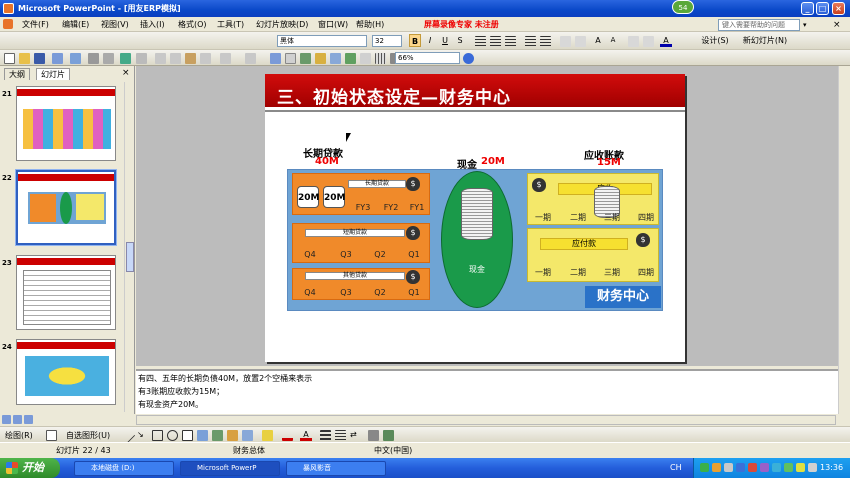 Image resolution: width=850 pixels, height=478 pixels. Describe the element at coordinates (380, 58) in the screenshot. I see `grid-icon` at that location.